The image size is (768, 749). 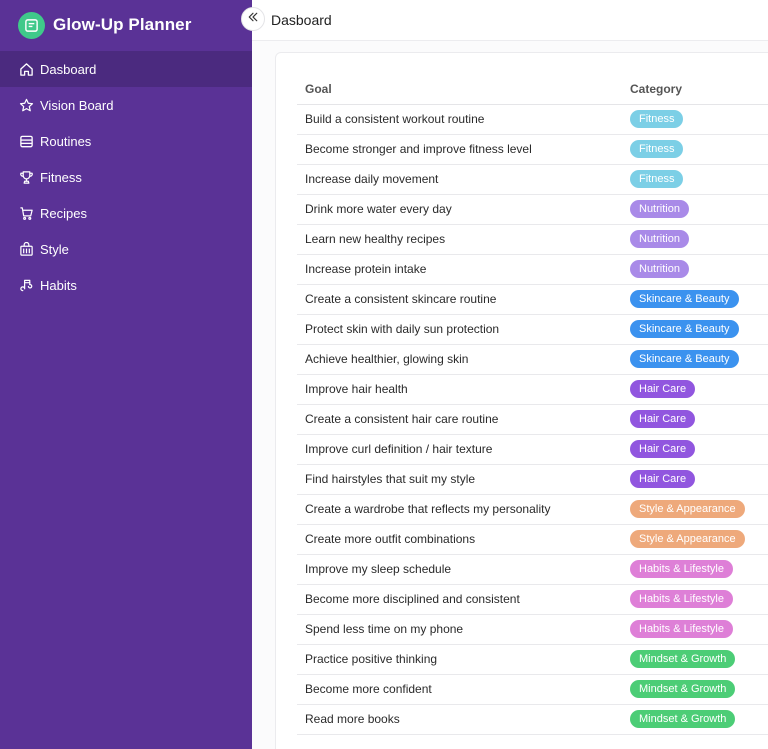 What do you see at coordinates (26, 141) in the screenshot?
I see `layers-icon` at bounding box center [26, 141].